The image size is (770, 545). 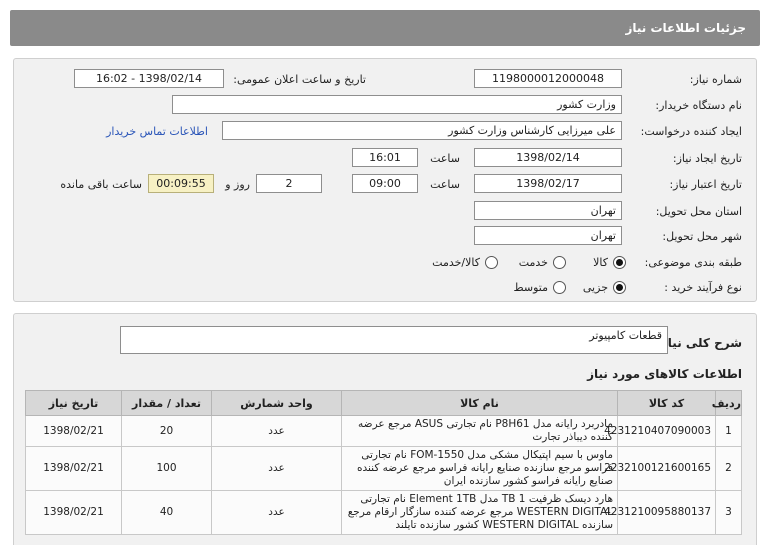 What do you see at coordinates (101, 184) in the screenshot?
I see `remaining-label: ساعت باقی مانده` at bounding box center [101, 184].